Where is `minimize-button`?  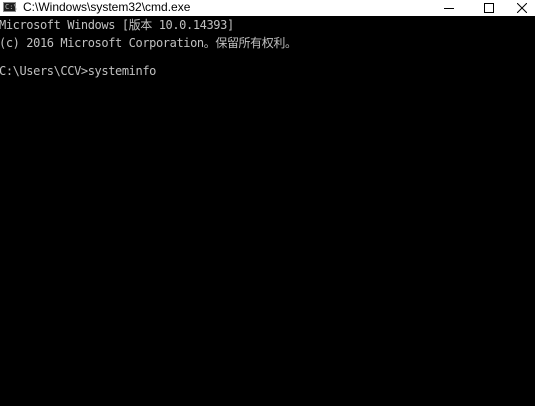
minimize-button is located at coordinates (449, 8).